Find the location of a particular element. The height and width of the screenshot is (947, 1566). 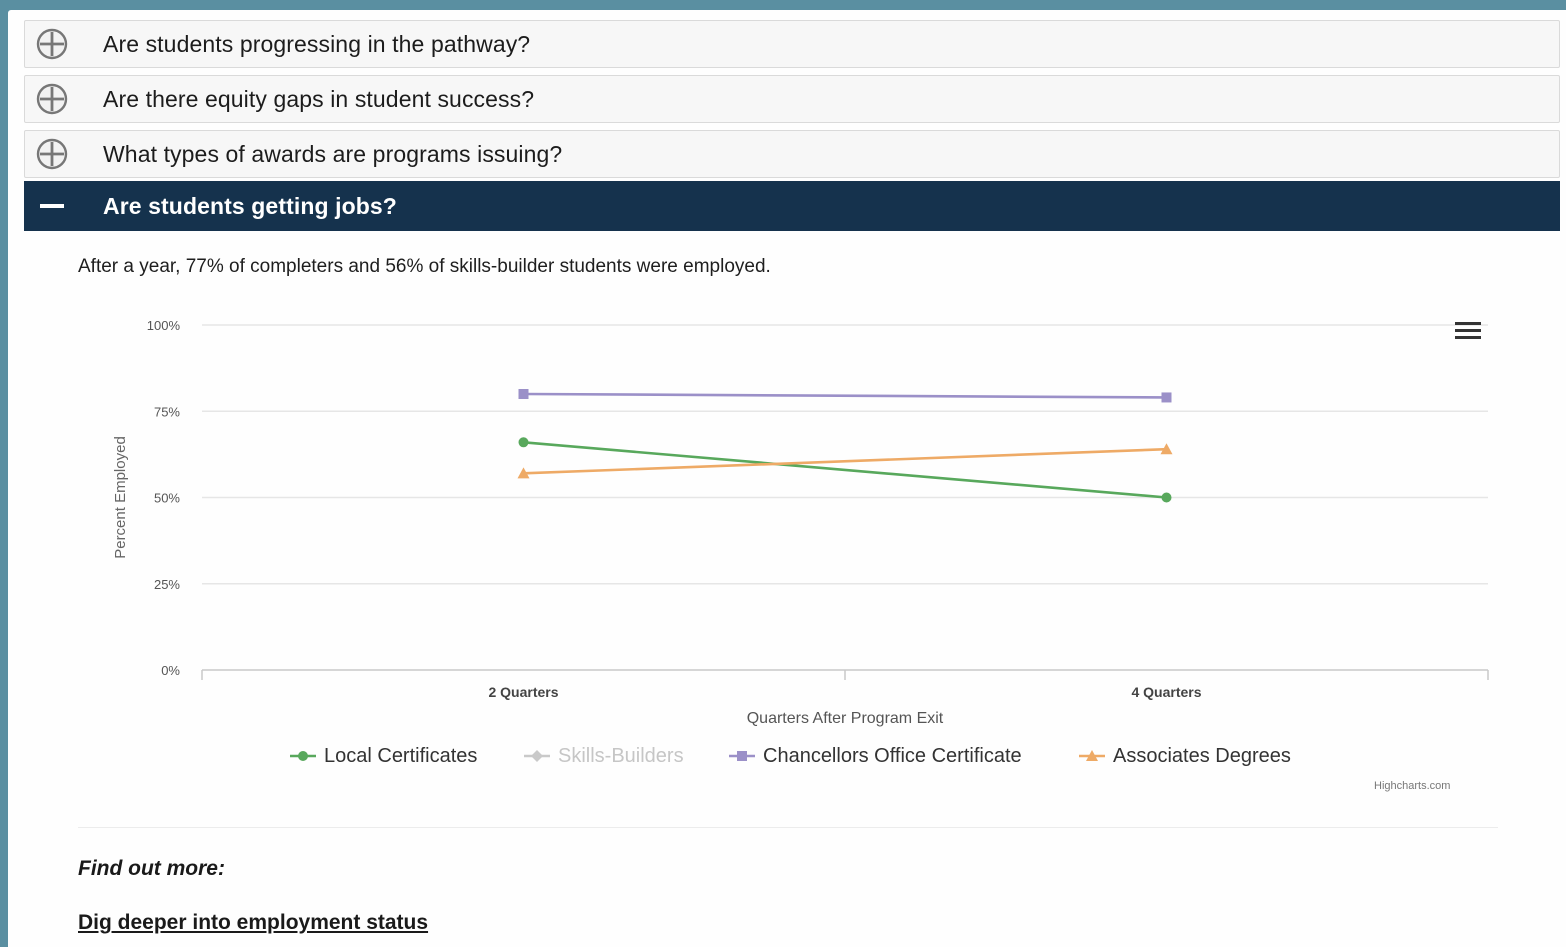

x-tick-label: 2 Quarters is located at coordinates (523, 692).